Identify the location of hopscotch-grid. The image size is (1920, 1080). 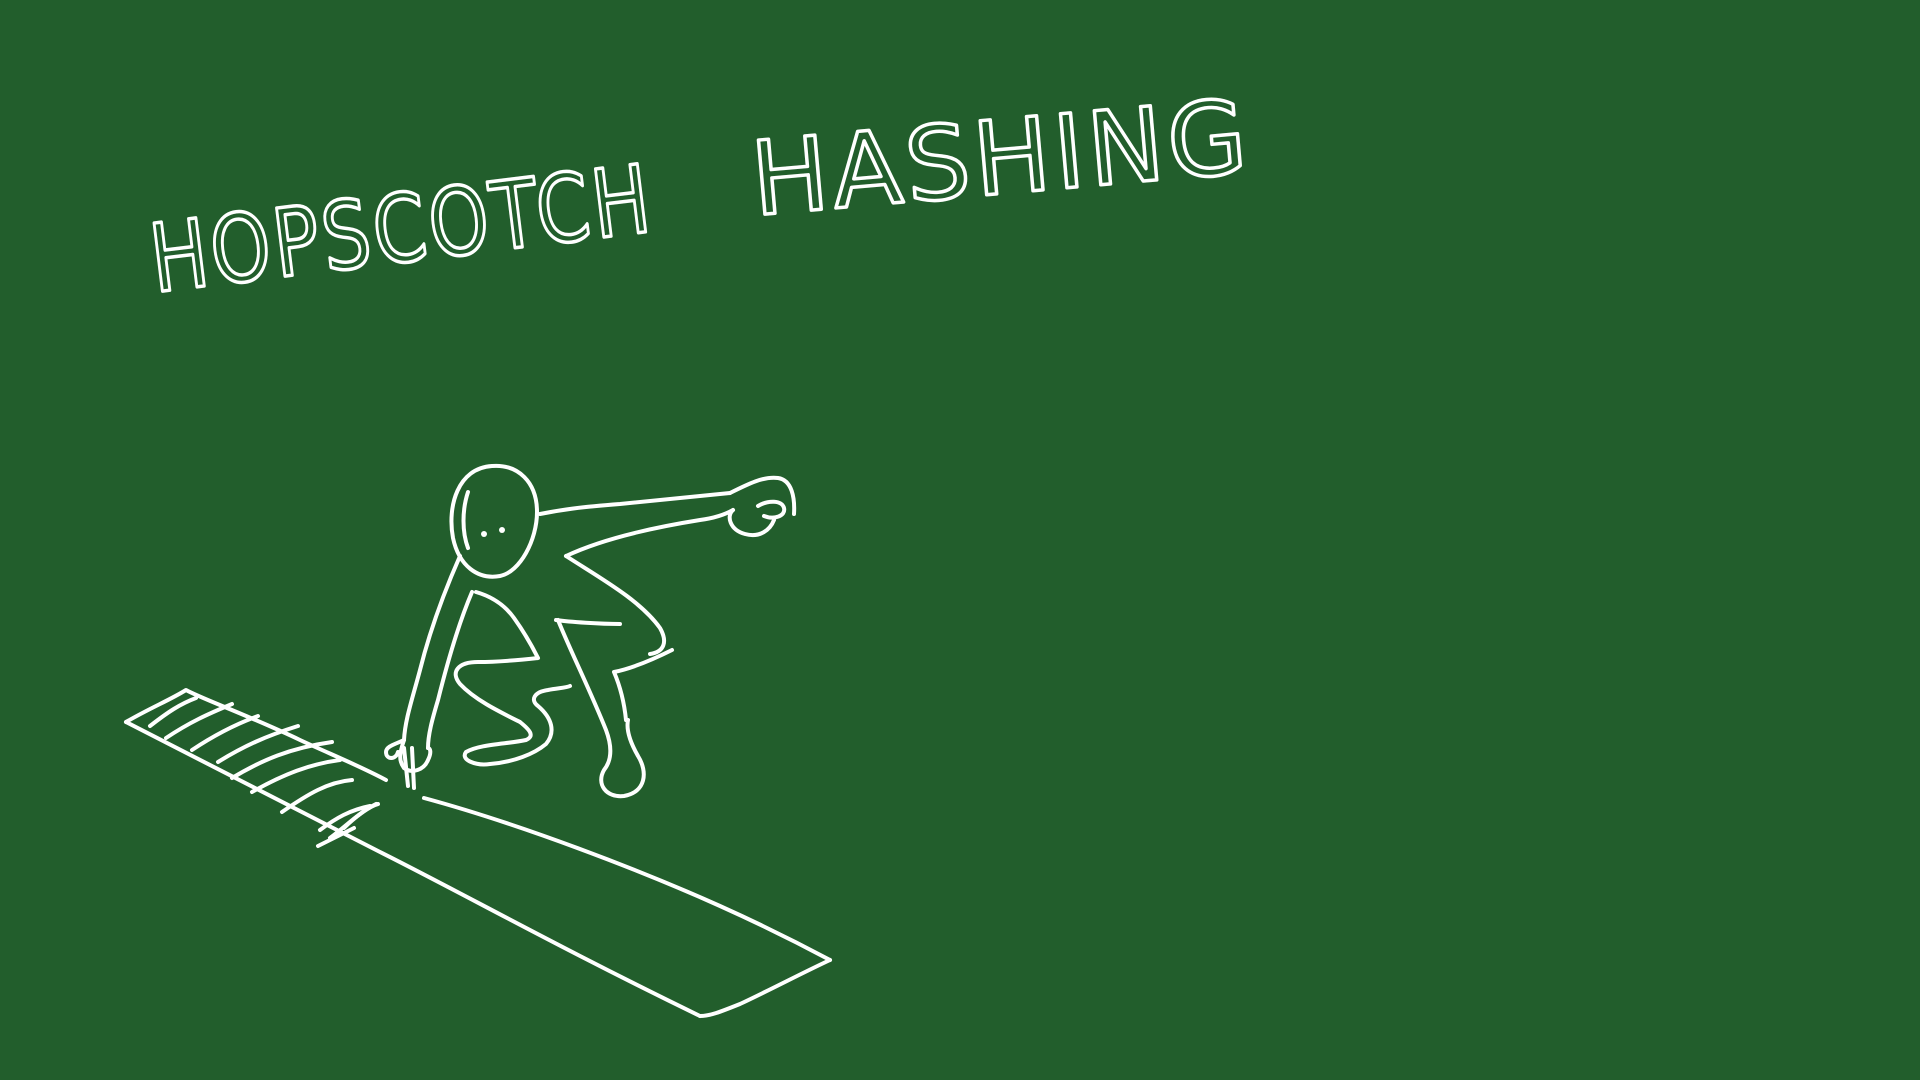
(478, 853).